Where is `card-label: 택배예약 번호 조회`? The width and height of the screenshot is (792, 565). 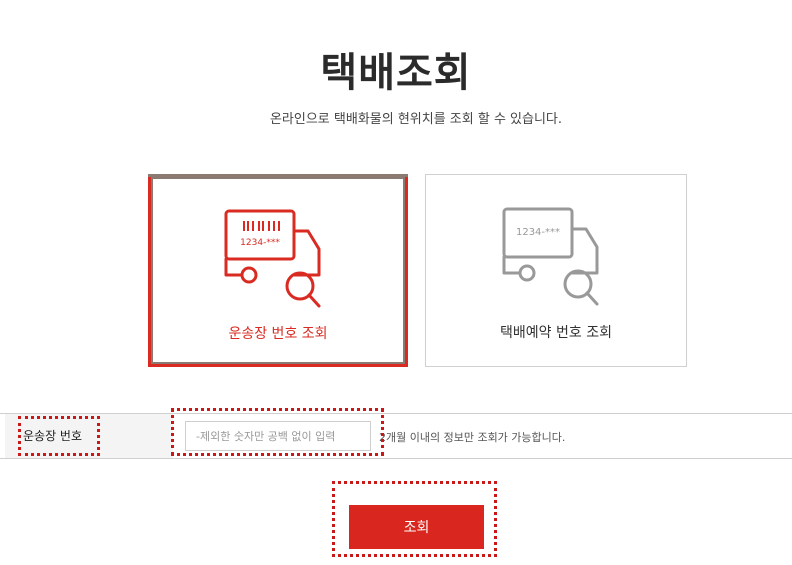
card-label: 택배예약 번호 조회 is located at coordinates (556, 333).